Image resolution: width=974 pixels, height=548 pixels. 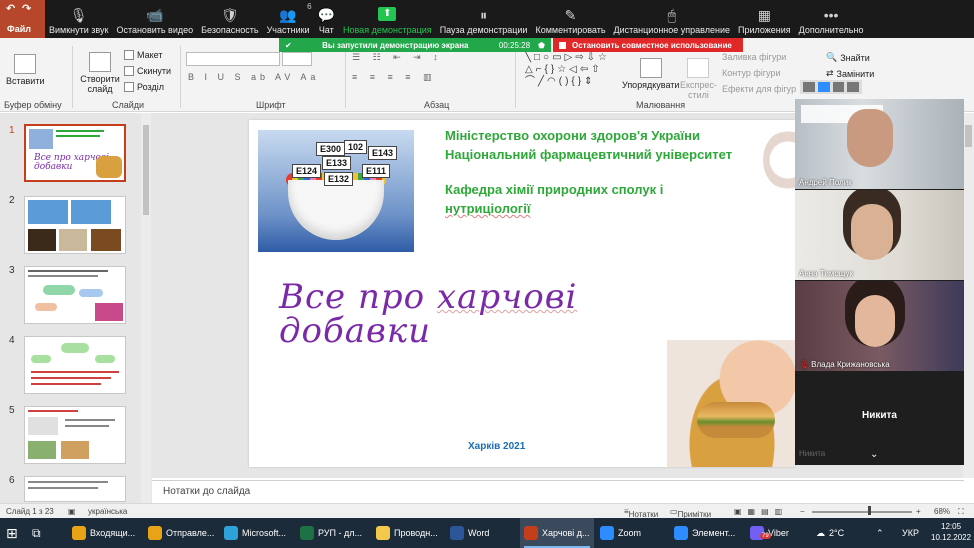 I want to click on share-screen-button: ⬆ Новая демонстрация, so click(x=387, y=19).